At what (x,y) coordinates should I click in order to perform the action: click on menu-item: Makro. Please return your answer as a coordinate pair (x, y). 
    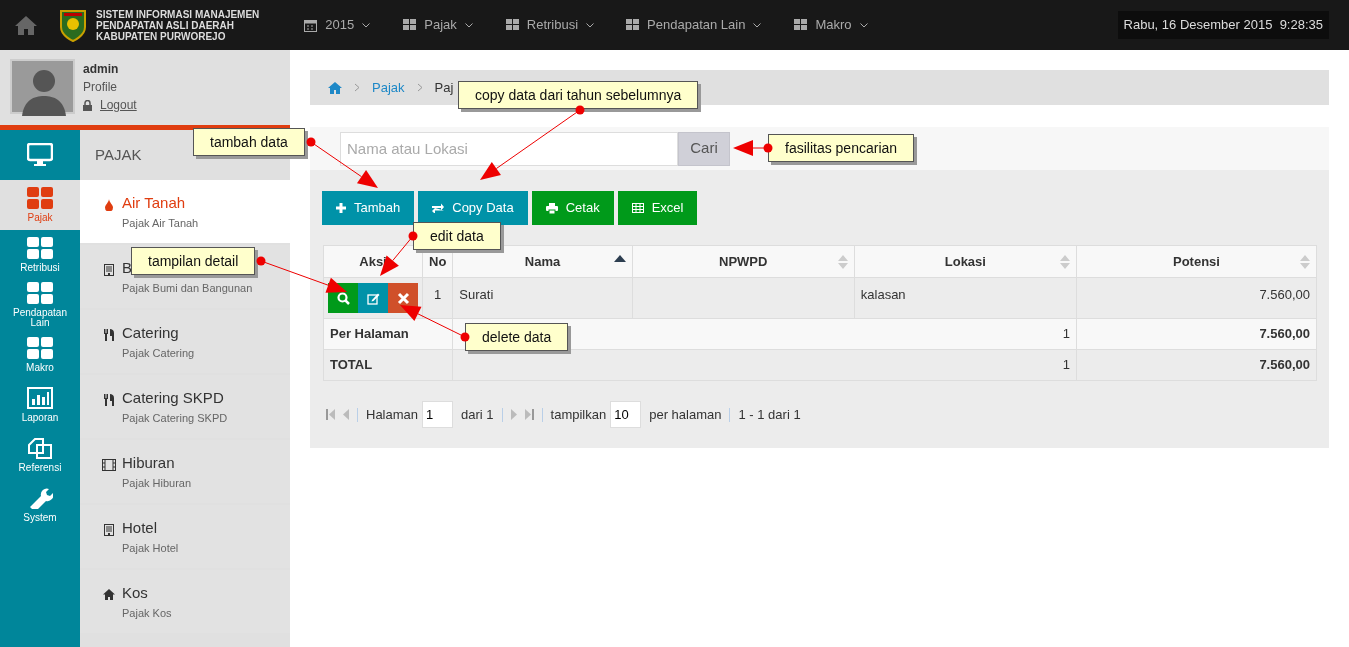
    Looking at the image, I should click on (831, 25).